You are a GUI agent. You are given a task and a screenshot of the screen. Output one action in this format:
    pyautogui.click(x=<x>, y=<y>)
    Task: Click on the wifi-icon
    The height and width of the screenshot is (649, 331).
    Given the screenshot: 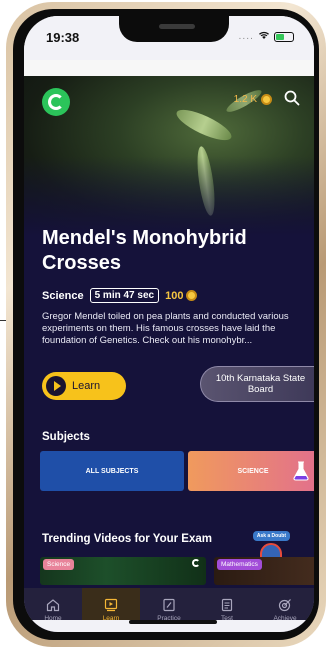 What is the action you would take?
    pyautogui.click(x=264, y=36)
    